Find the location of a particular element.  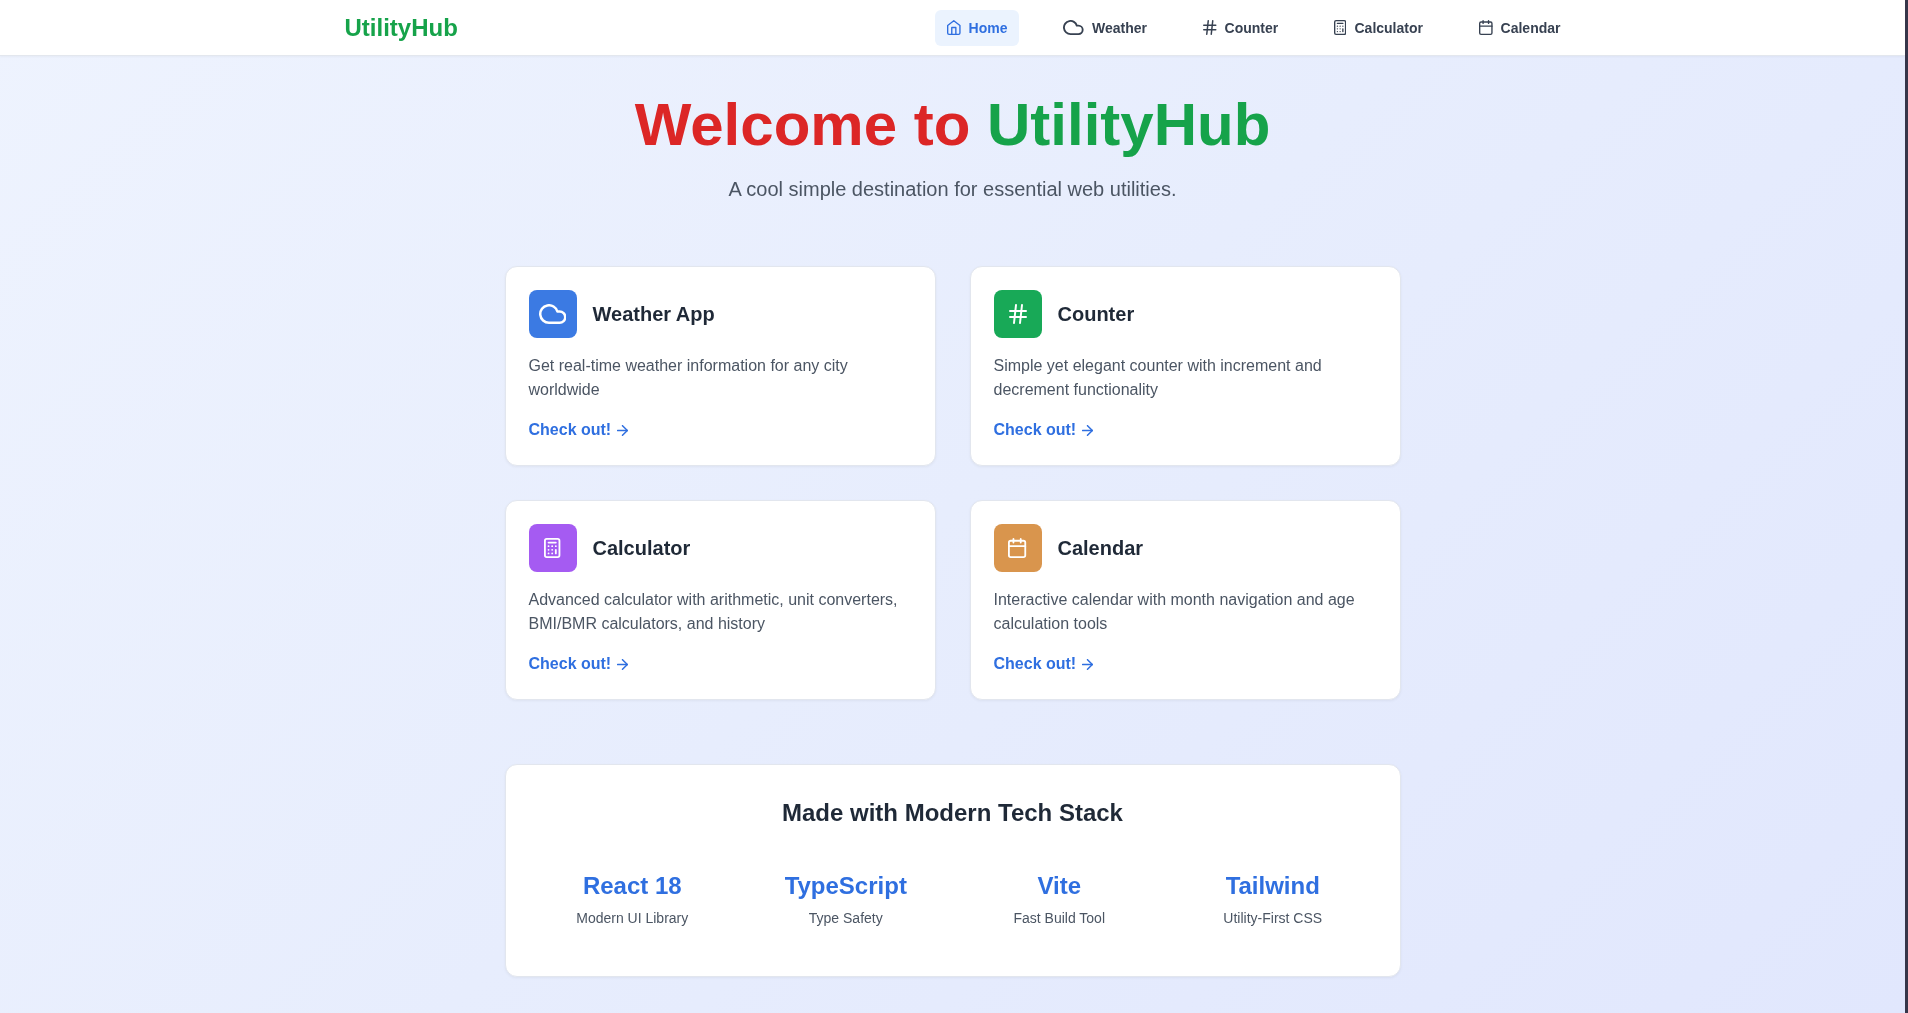

tech-name: Tailwind is located at coordinates (1272, 886).